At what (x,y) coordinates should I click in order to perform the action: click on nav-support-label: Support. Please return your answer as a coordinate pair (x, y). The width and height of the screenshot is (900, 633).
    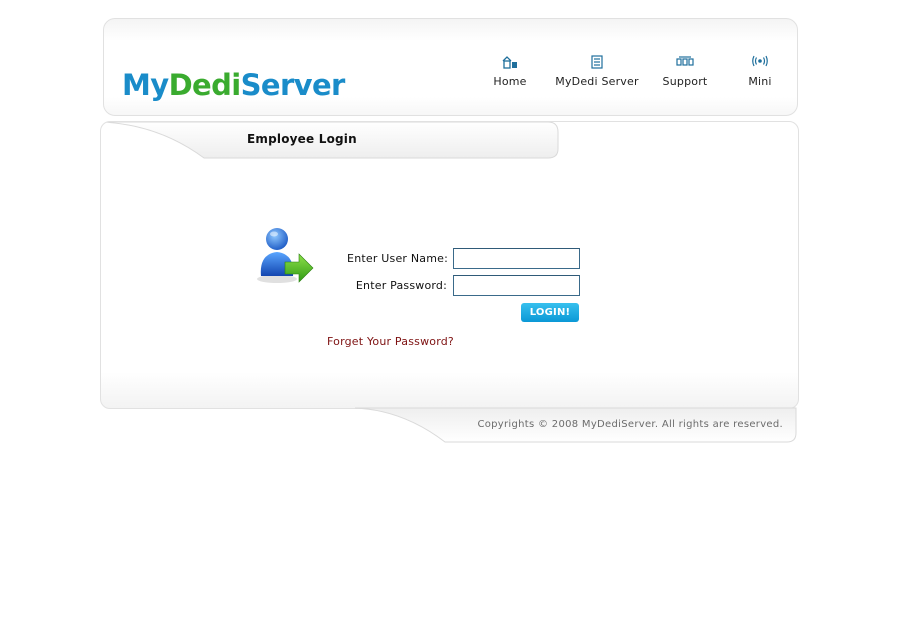
    Looking at the image, I should click on (685, 81).